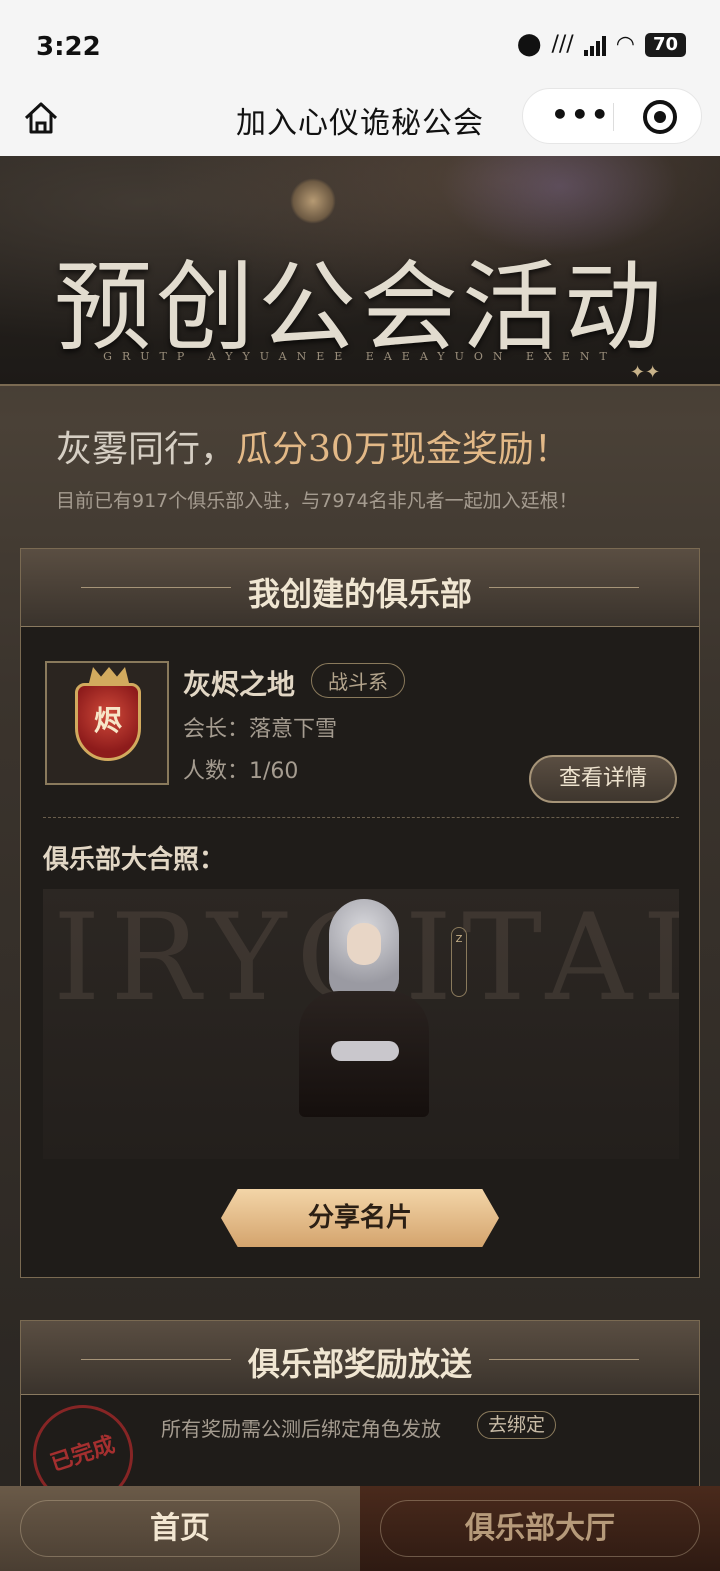 This screenshot has width=720, height=1571. I want to click on club-name: 灰烬之地, so click(239, 684).